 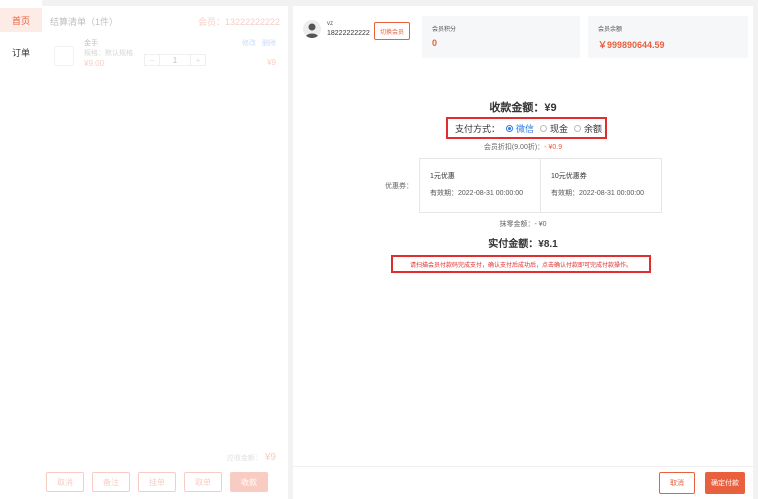 What do you see at coordinates (392, 31) in the screenshot?
I see `switch-member-button: 切换会员` at bounding box center [392, 31].